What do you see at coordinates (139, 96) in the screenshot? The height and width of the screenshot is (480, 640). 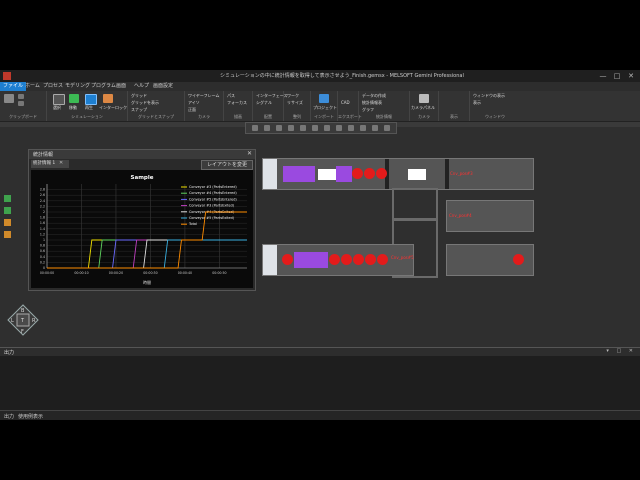 I see `grid-label: グリッド` at bounding box center [139, 96].